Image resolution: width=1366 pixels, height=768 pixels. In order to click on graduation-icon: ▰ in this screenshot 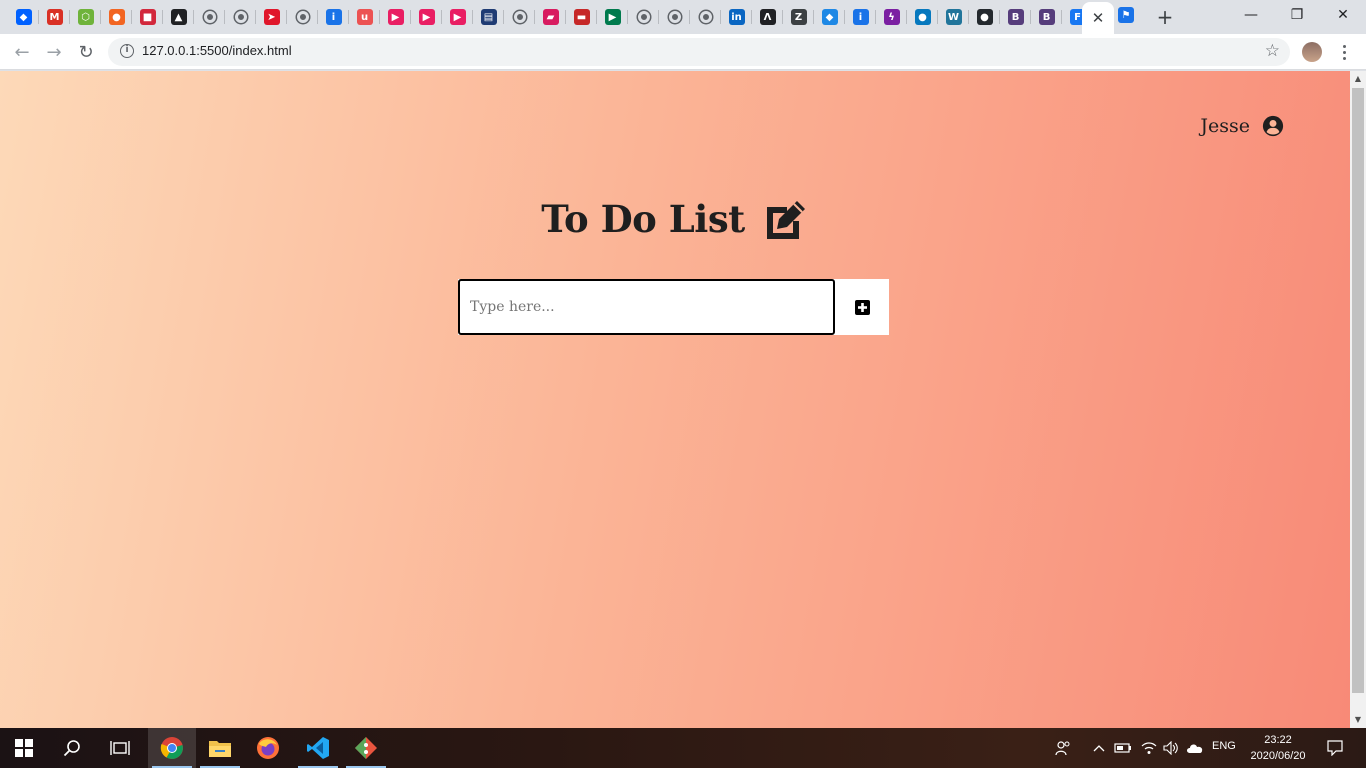, I will do `click(550, 17)`.